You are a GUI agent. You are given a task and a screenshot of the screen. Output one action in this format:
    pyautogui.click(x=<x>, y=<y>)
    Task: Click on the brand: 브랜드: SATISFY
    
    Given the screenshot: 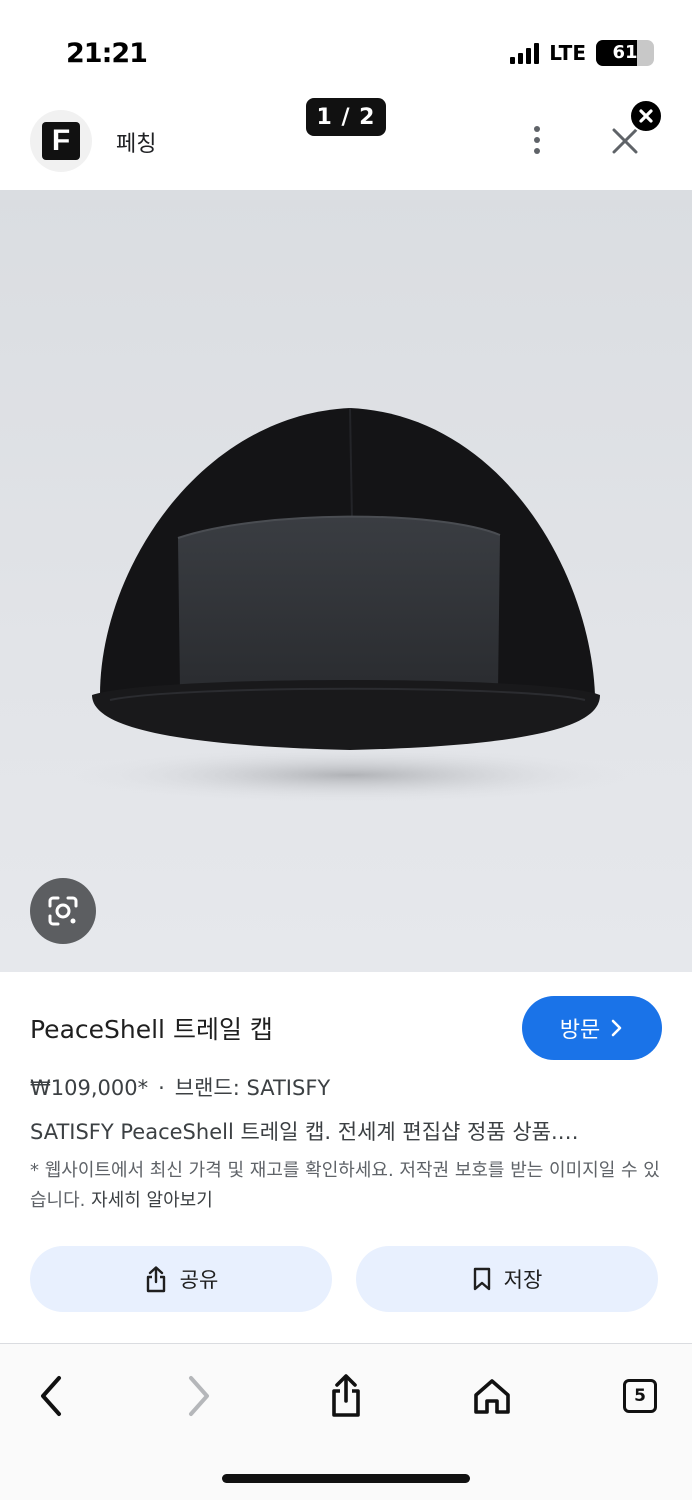 What is the action you would take?
    pyautogui.click(x=252, y=1088)
    